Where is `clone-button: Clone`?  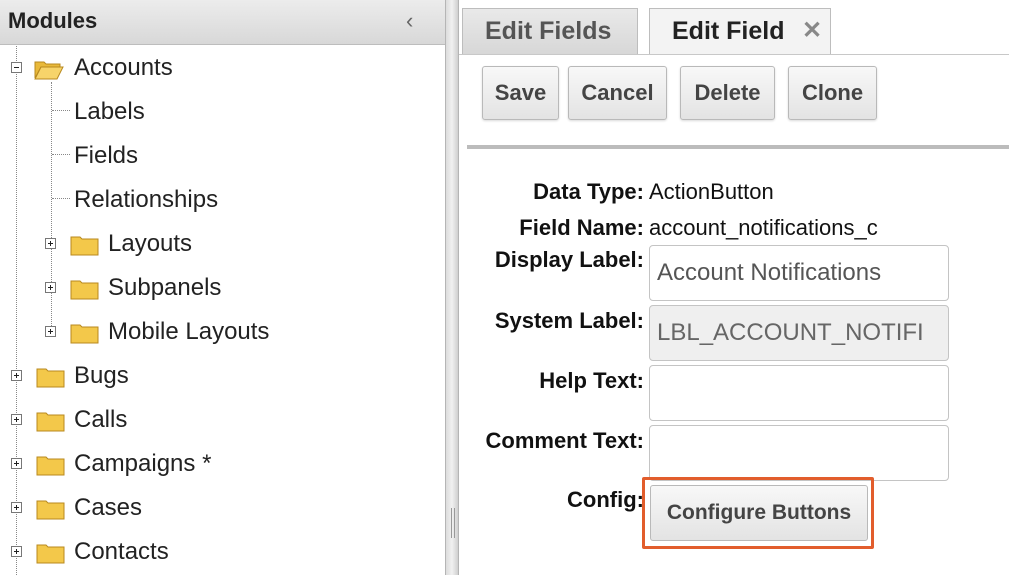 clone-button: Clone is located at coordinates (832, 93).